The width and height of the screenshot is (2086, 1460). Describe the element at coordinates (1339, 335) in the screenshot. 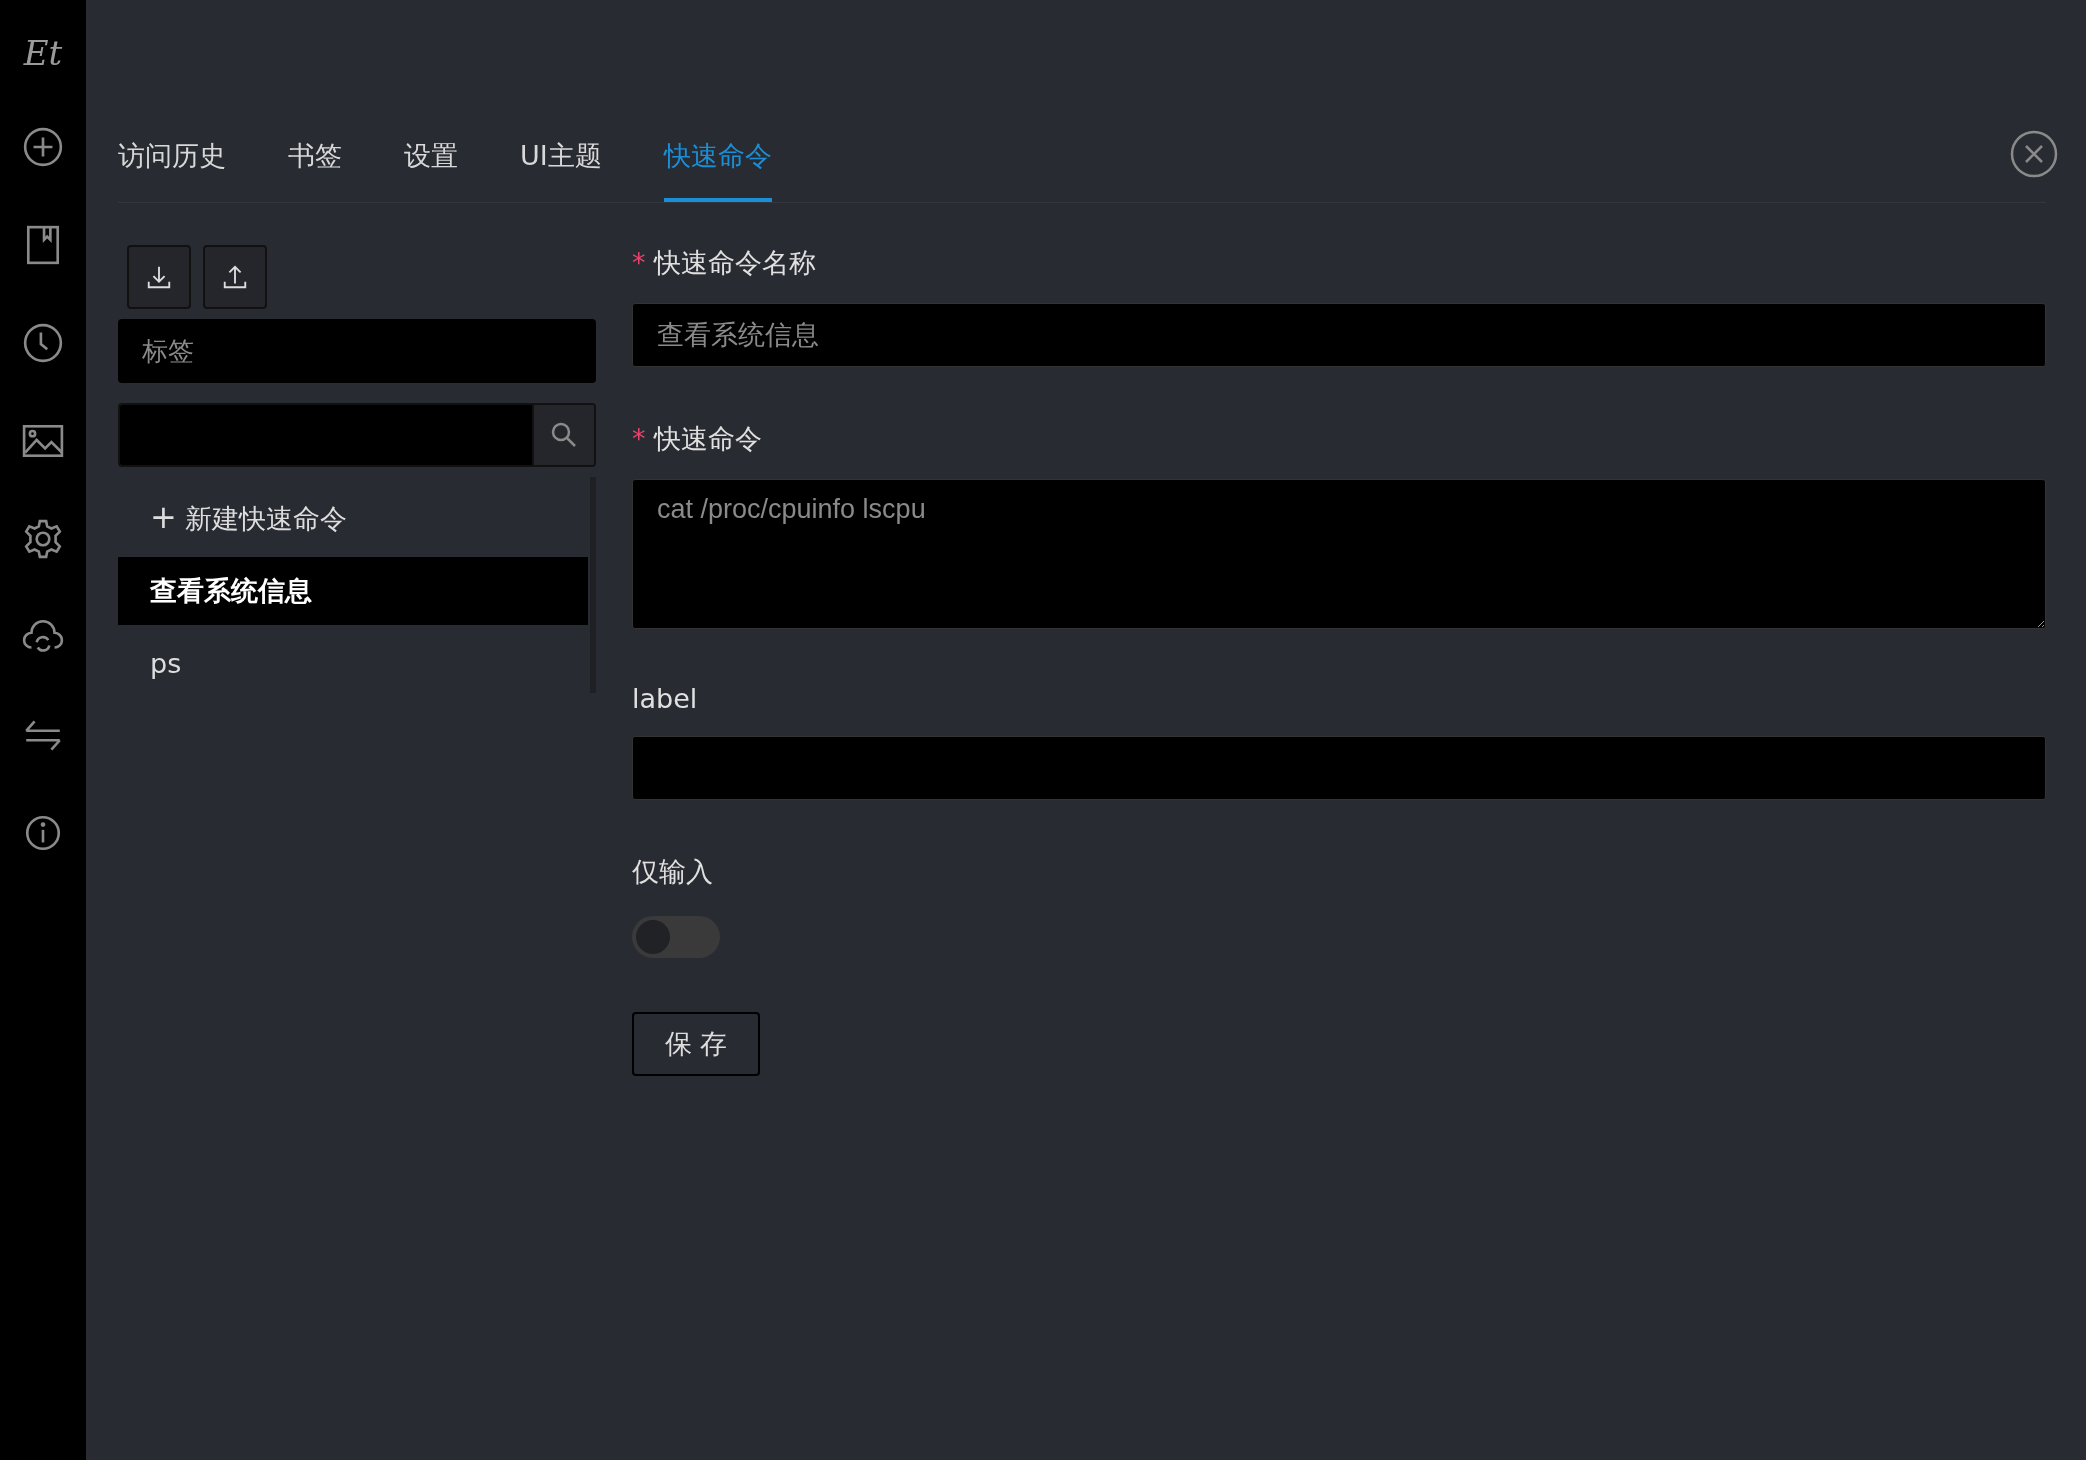

I see `text-input: 查看系统信息` at that location.